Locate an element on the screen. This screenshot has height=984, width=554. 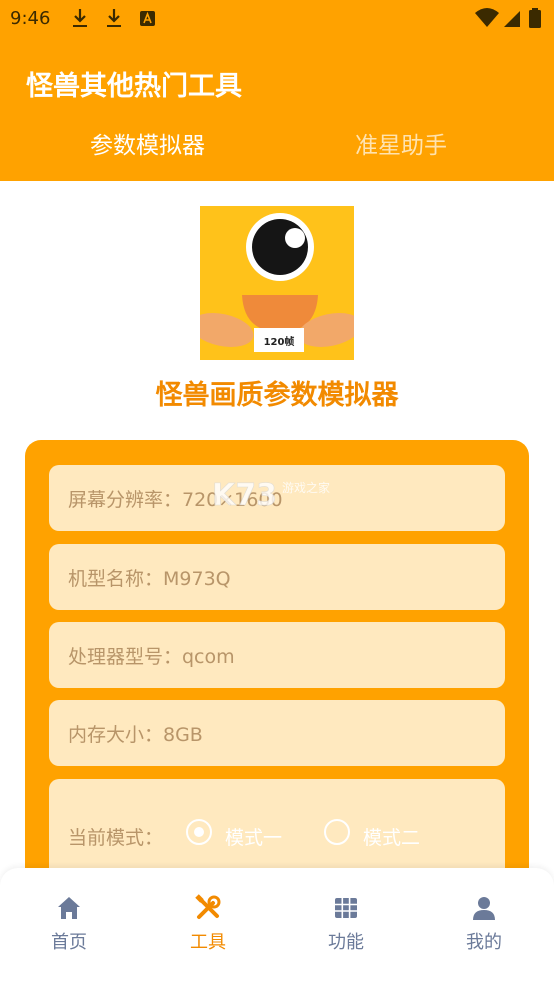
watermark-text: K73 is located at coordinates (244, 495).